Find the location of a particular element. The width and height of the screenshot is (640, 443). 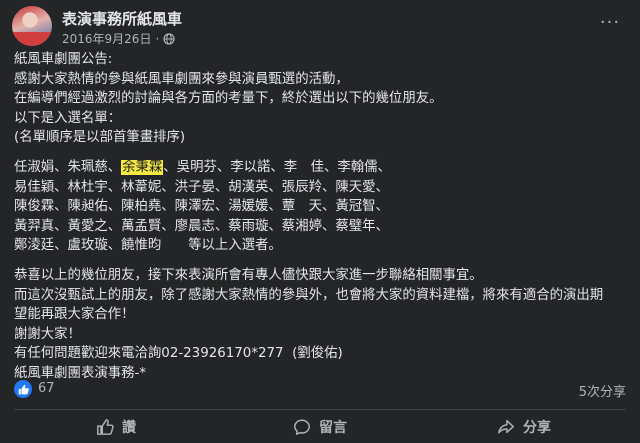

body-line: 在編導們經過激烈的討論與各方面的考量下，終於選出以下的幾位朋友。 is located at coordinates (228, 99).